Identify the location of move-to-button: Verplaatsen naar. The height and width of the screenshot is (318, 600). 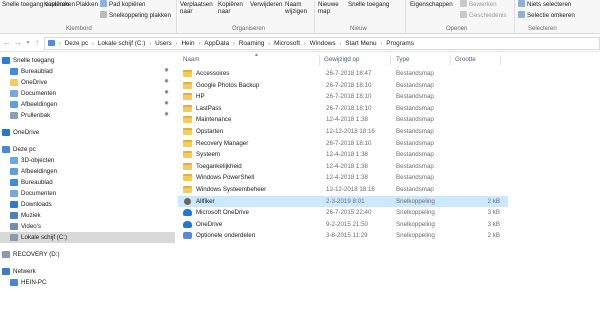
(197, 8).